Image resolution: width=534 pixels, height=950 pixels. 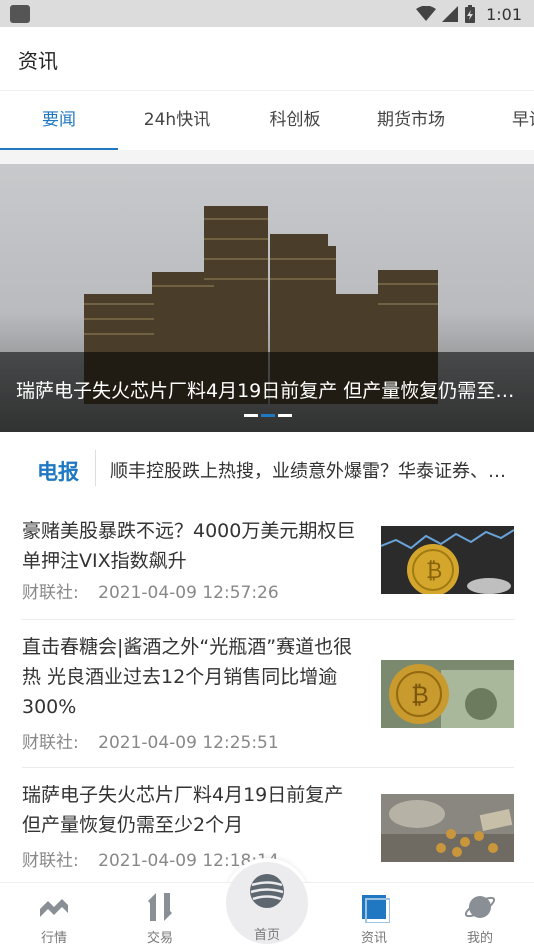 I want to click on bitcoin-dollar-icon: ₿, so click(x=447, y=694).